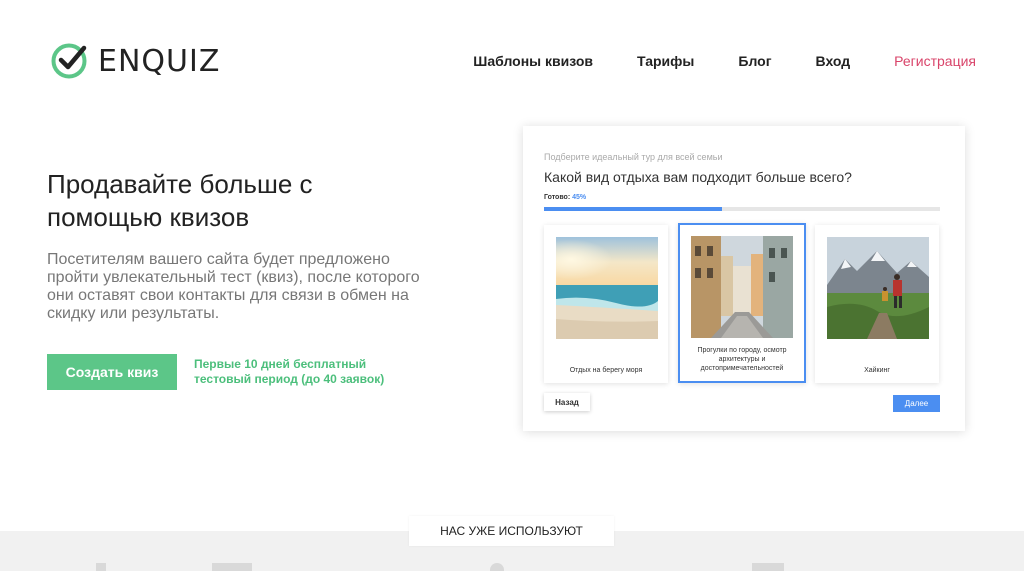  What do you see at coordinates (69, 61) in the screenshot?
I see `checkmark-logo-icon` at bounding box center [69, 61].